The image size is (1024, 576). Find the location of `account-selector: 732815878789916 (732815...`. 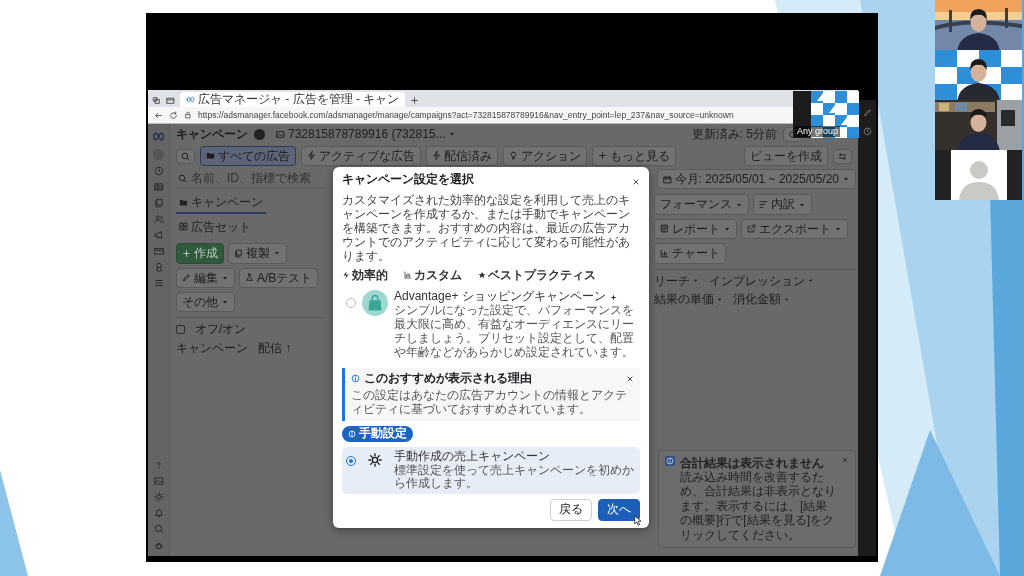

account-selector: 732815878789916 (732815... is located at coordinates (366, 134).